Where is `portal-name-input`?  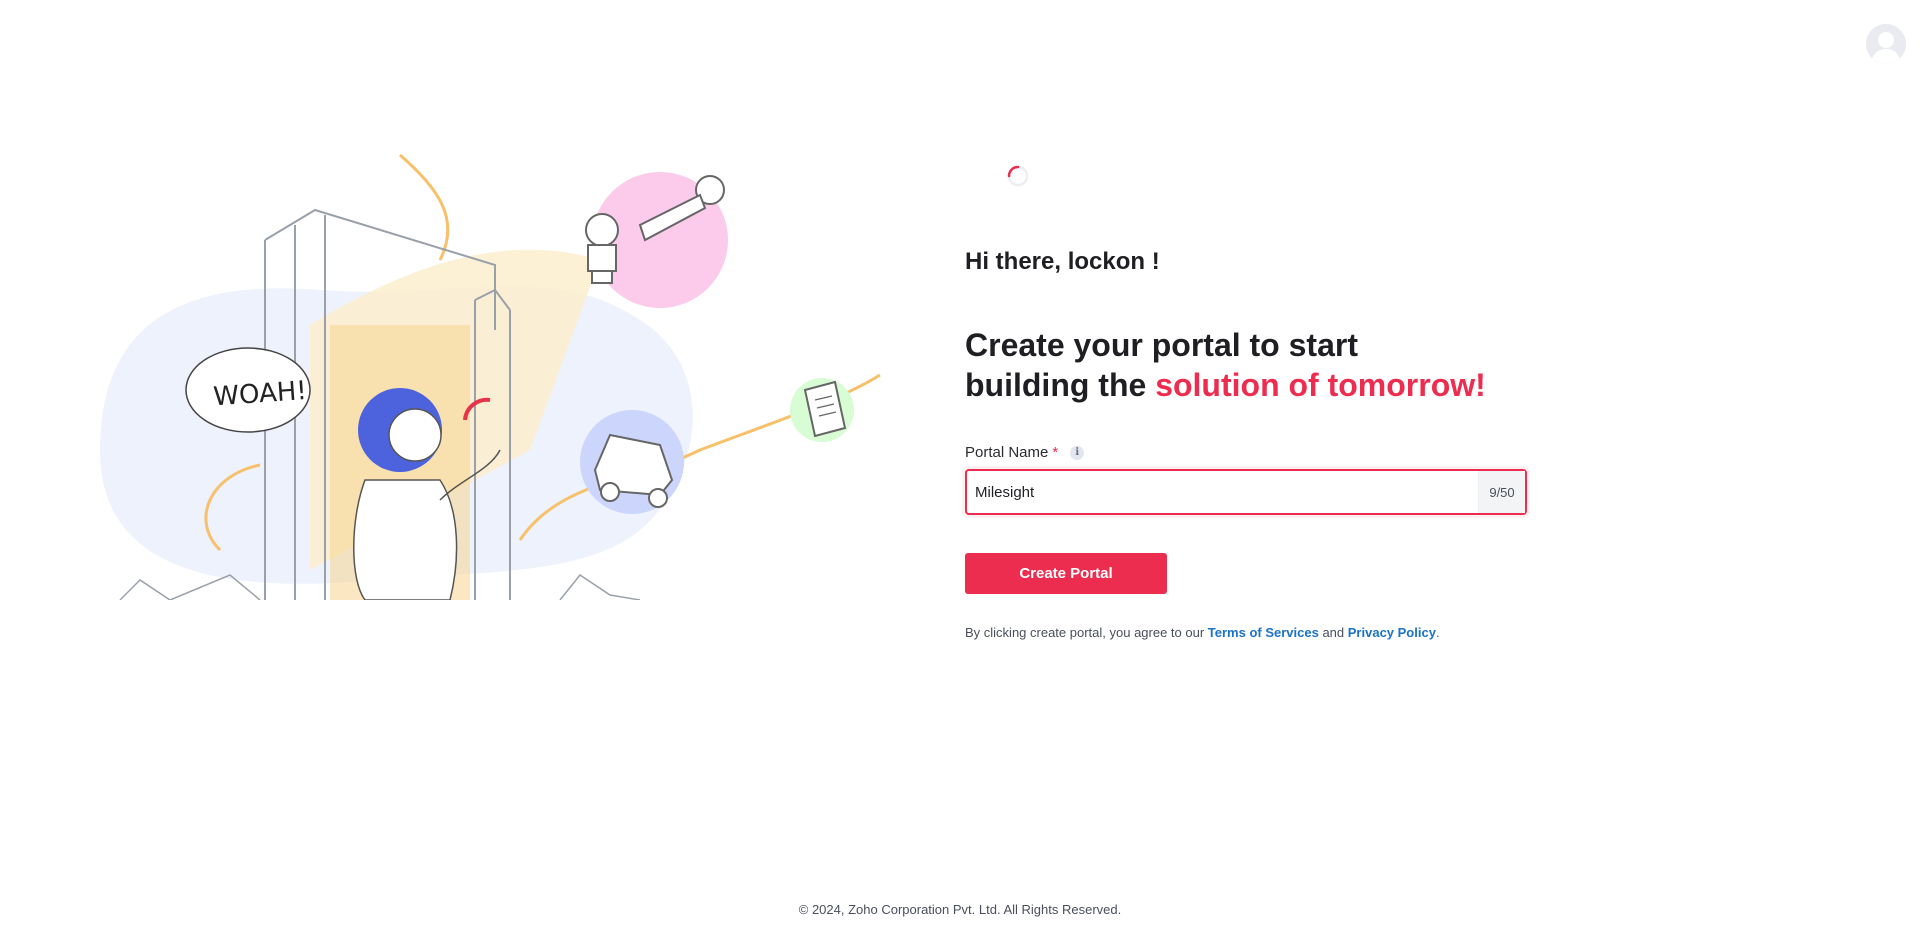 portal-name-input is located at coordinates (1222, 492).